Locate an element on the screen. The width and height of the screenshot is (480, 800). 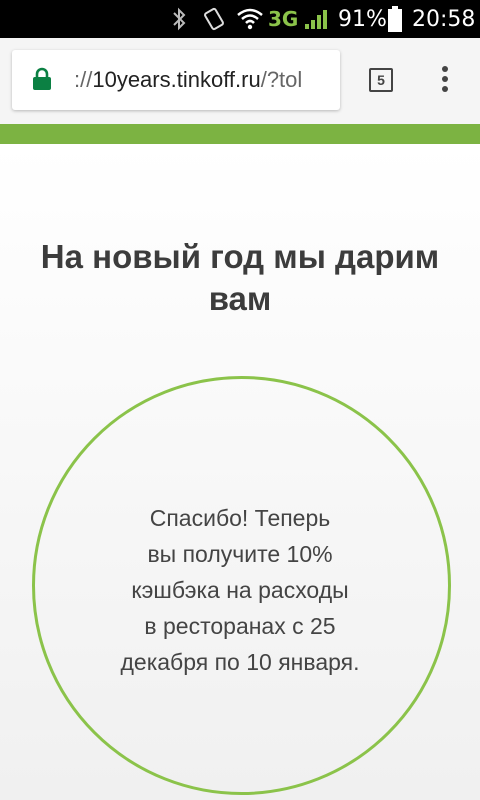
status-bar: 3G 91% 20:58 is located at coordinates (240, 19).